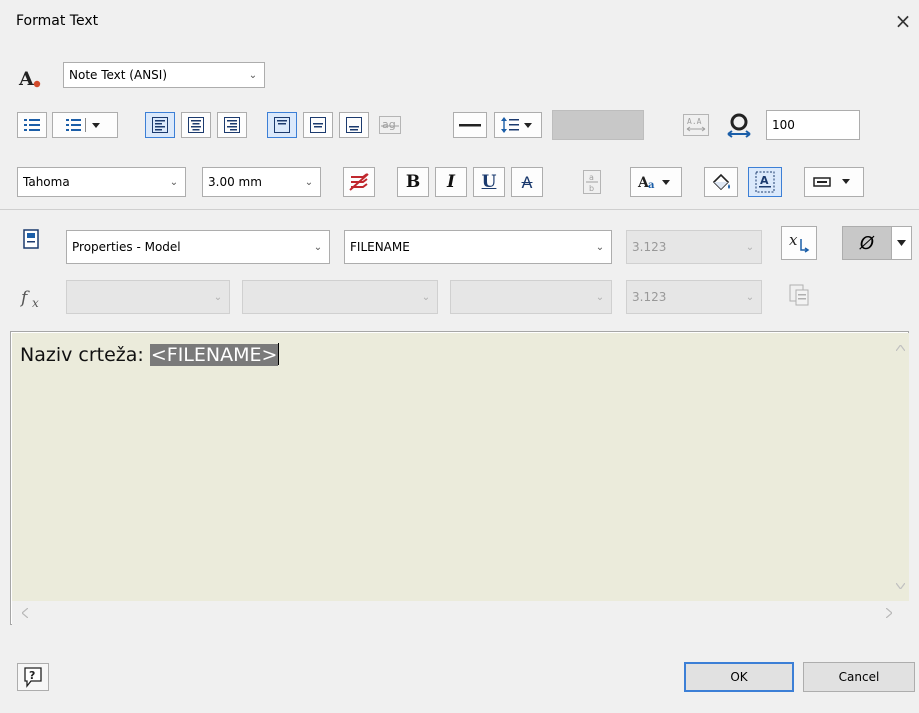 The image size is (919, 713). Describe the element at coordinates (694, 297) in the screenshot. I see `function-precision-combo: 3.123 ⌄` at that location.